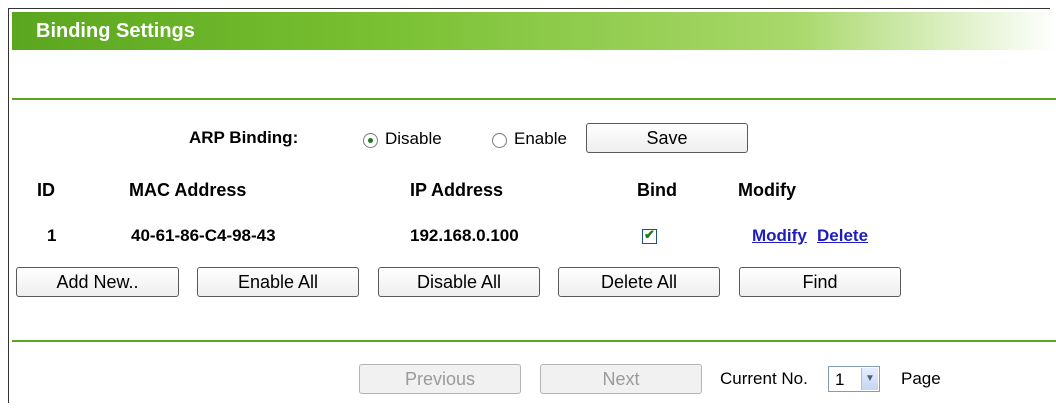 The width and height of the screenshot is (1056, 409). I want to click on chevron-down-icon: ▼, so click(869, 379).